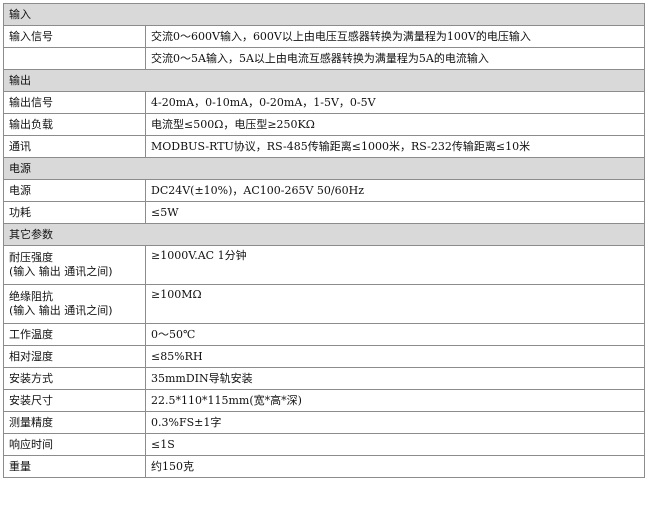 The image size is (647, 524). I want to click on row-label: 通讯, so click(74, 146).